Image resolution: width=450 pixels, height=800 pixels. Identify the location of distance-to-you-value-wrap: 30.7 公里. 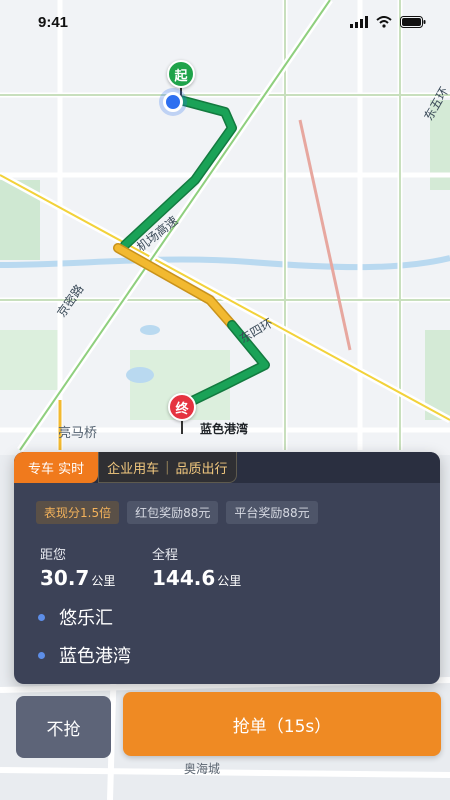
(96, 578).